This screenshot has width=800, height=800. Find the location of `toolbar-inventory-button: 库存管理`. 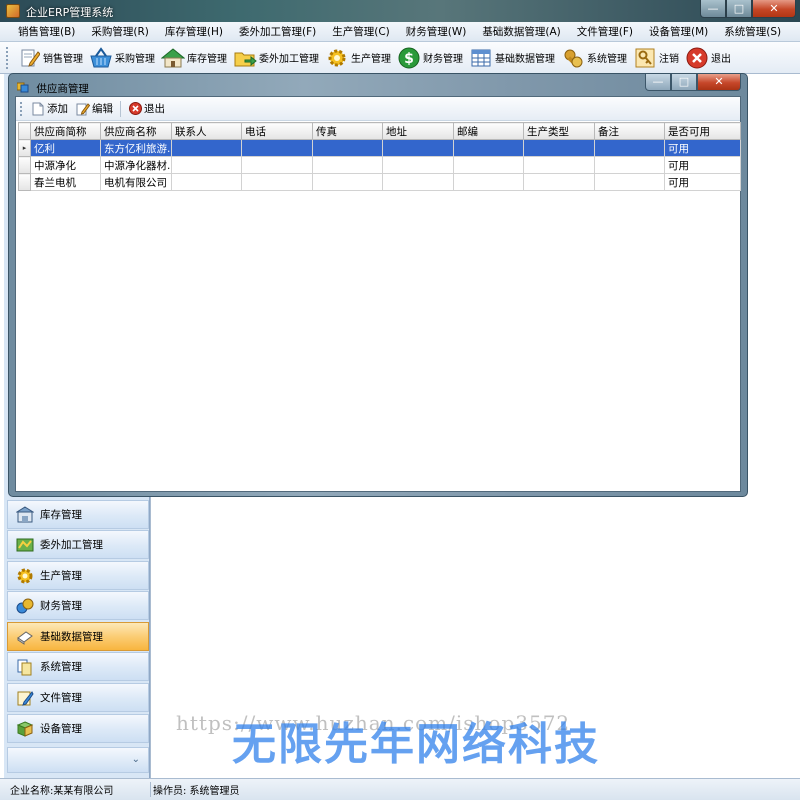

toolbar-inventory-button: 库存管理 is located at coordinates (195, 58).